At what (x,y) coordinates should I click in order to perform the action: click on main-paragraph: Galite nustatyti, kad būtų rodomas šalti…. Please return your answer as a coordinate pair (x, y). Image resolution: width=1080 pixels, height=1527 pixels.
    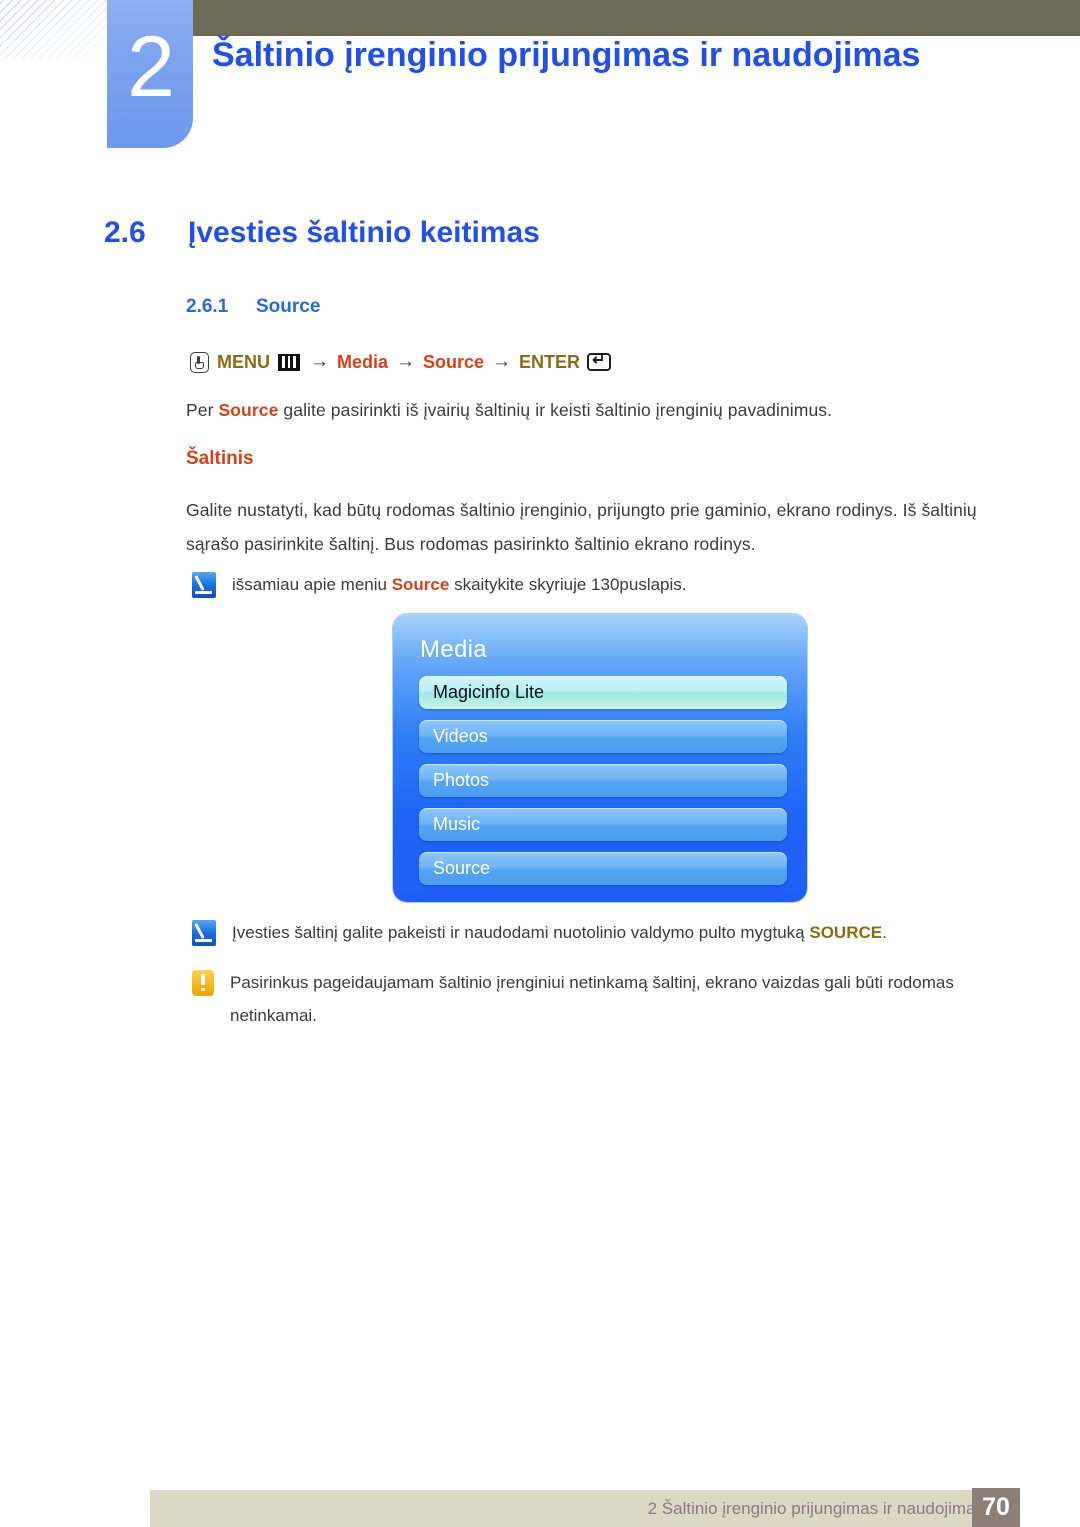
    Looking at the image, I should click on (581, 527).